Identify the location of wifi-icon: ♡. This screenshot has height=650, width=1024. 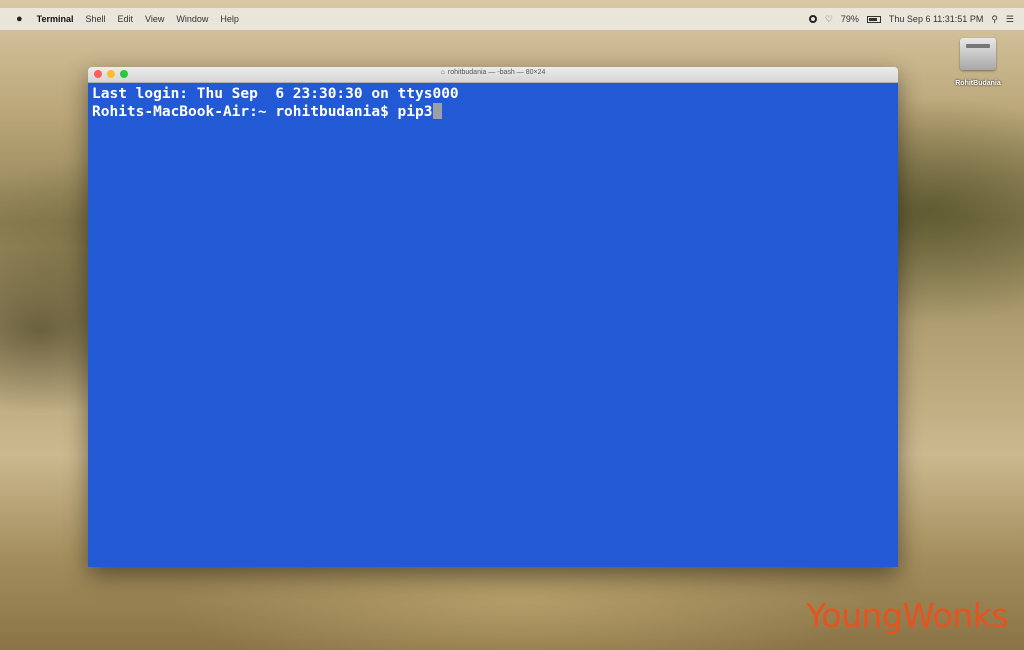
(829, 19).